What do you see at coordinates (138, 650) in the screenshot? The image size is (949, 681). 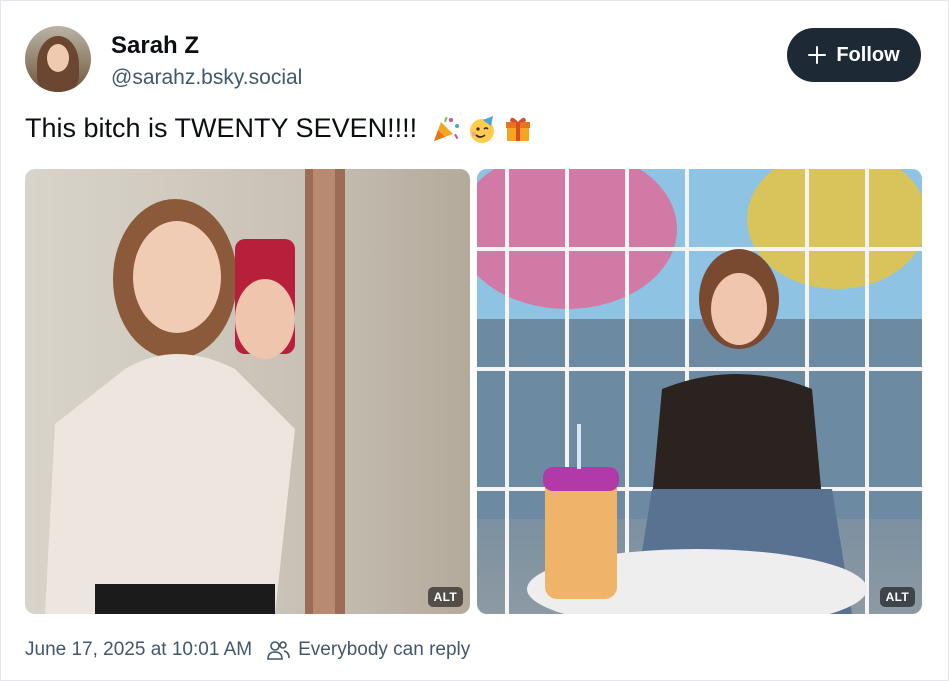 I see `post-timestamp: June 17, 2025 at 10:01 AM` at bounding box center [138, 650].